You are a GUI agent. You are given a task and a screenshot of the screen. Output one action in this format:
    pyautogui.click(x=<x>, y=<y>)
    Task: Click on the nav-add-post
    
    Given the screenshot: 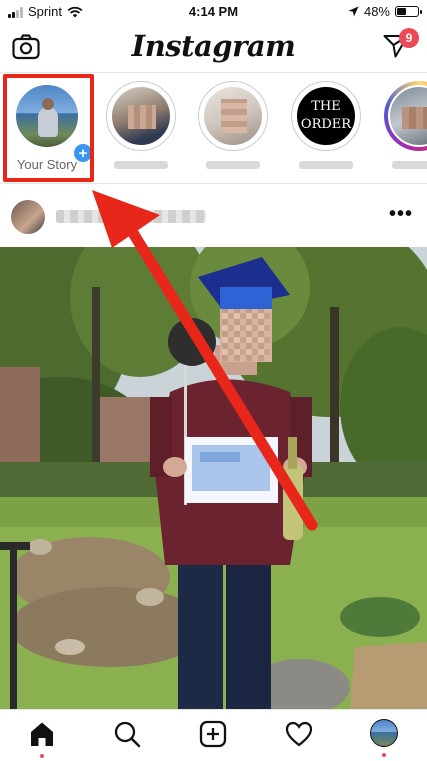 What is the action you would take?
    pyautogui.click(x=213, y=736)
    